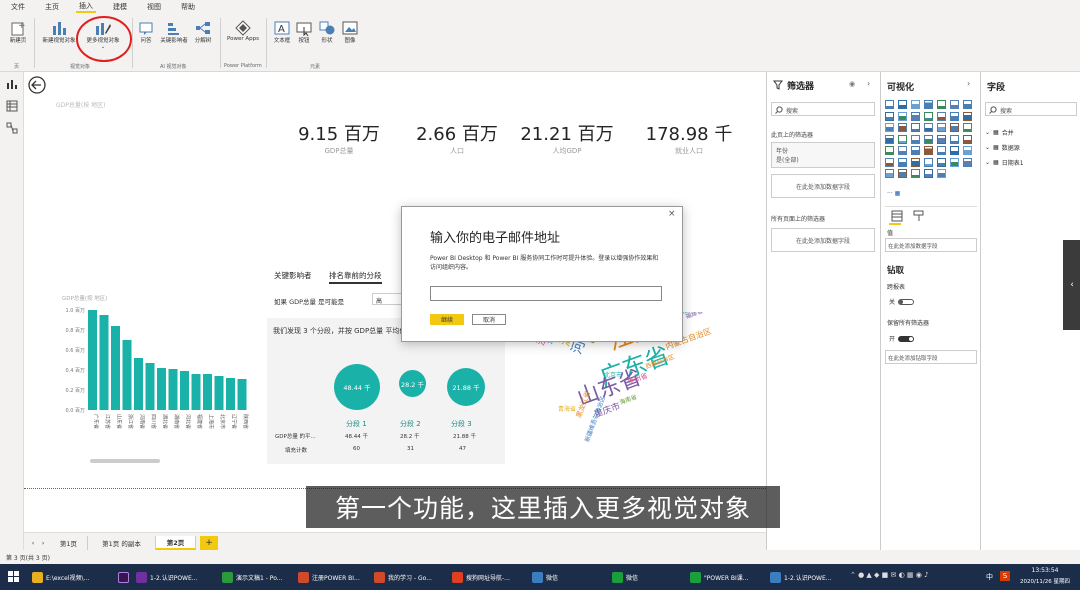  I want to click on decomposition-tree-button: 分解树, so click(203, 32).